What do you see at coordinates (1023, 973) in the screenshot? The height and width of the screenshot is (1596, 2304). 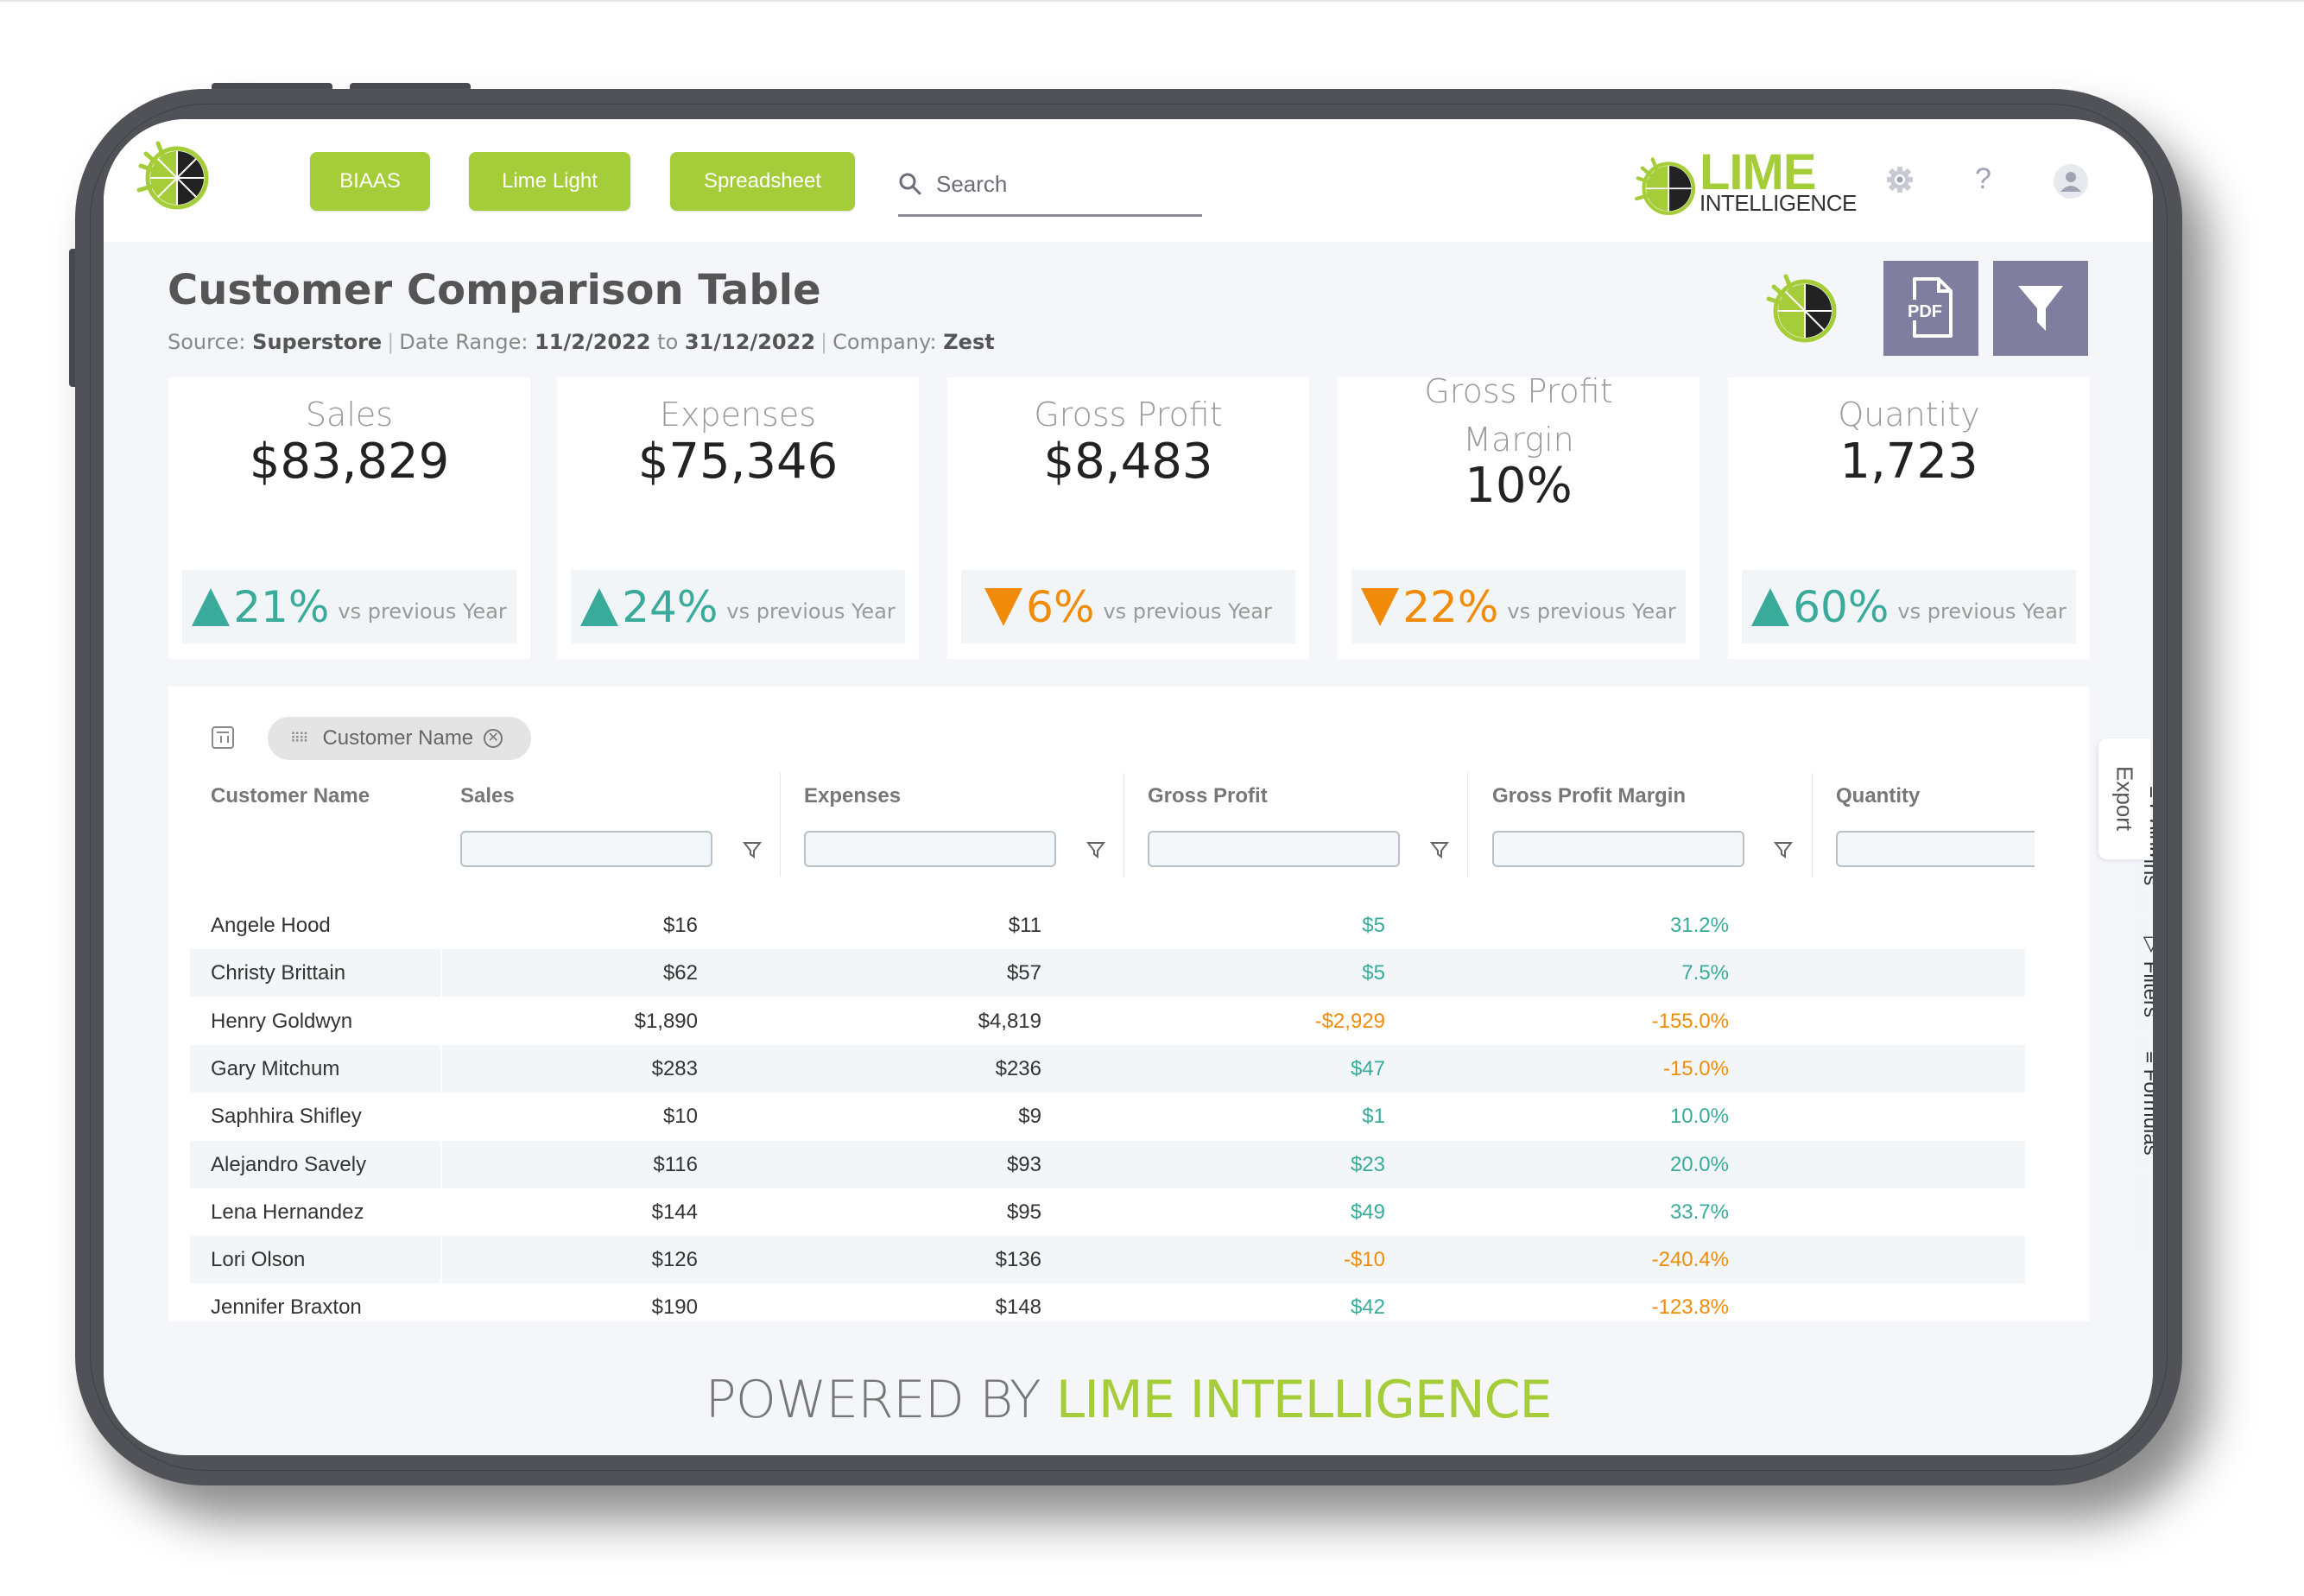 I see `cell-expenses: $57` at bounding box center [1023, 973].